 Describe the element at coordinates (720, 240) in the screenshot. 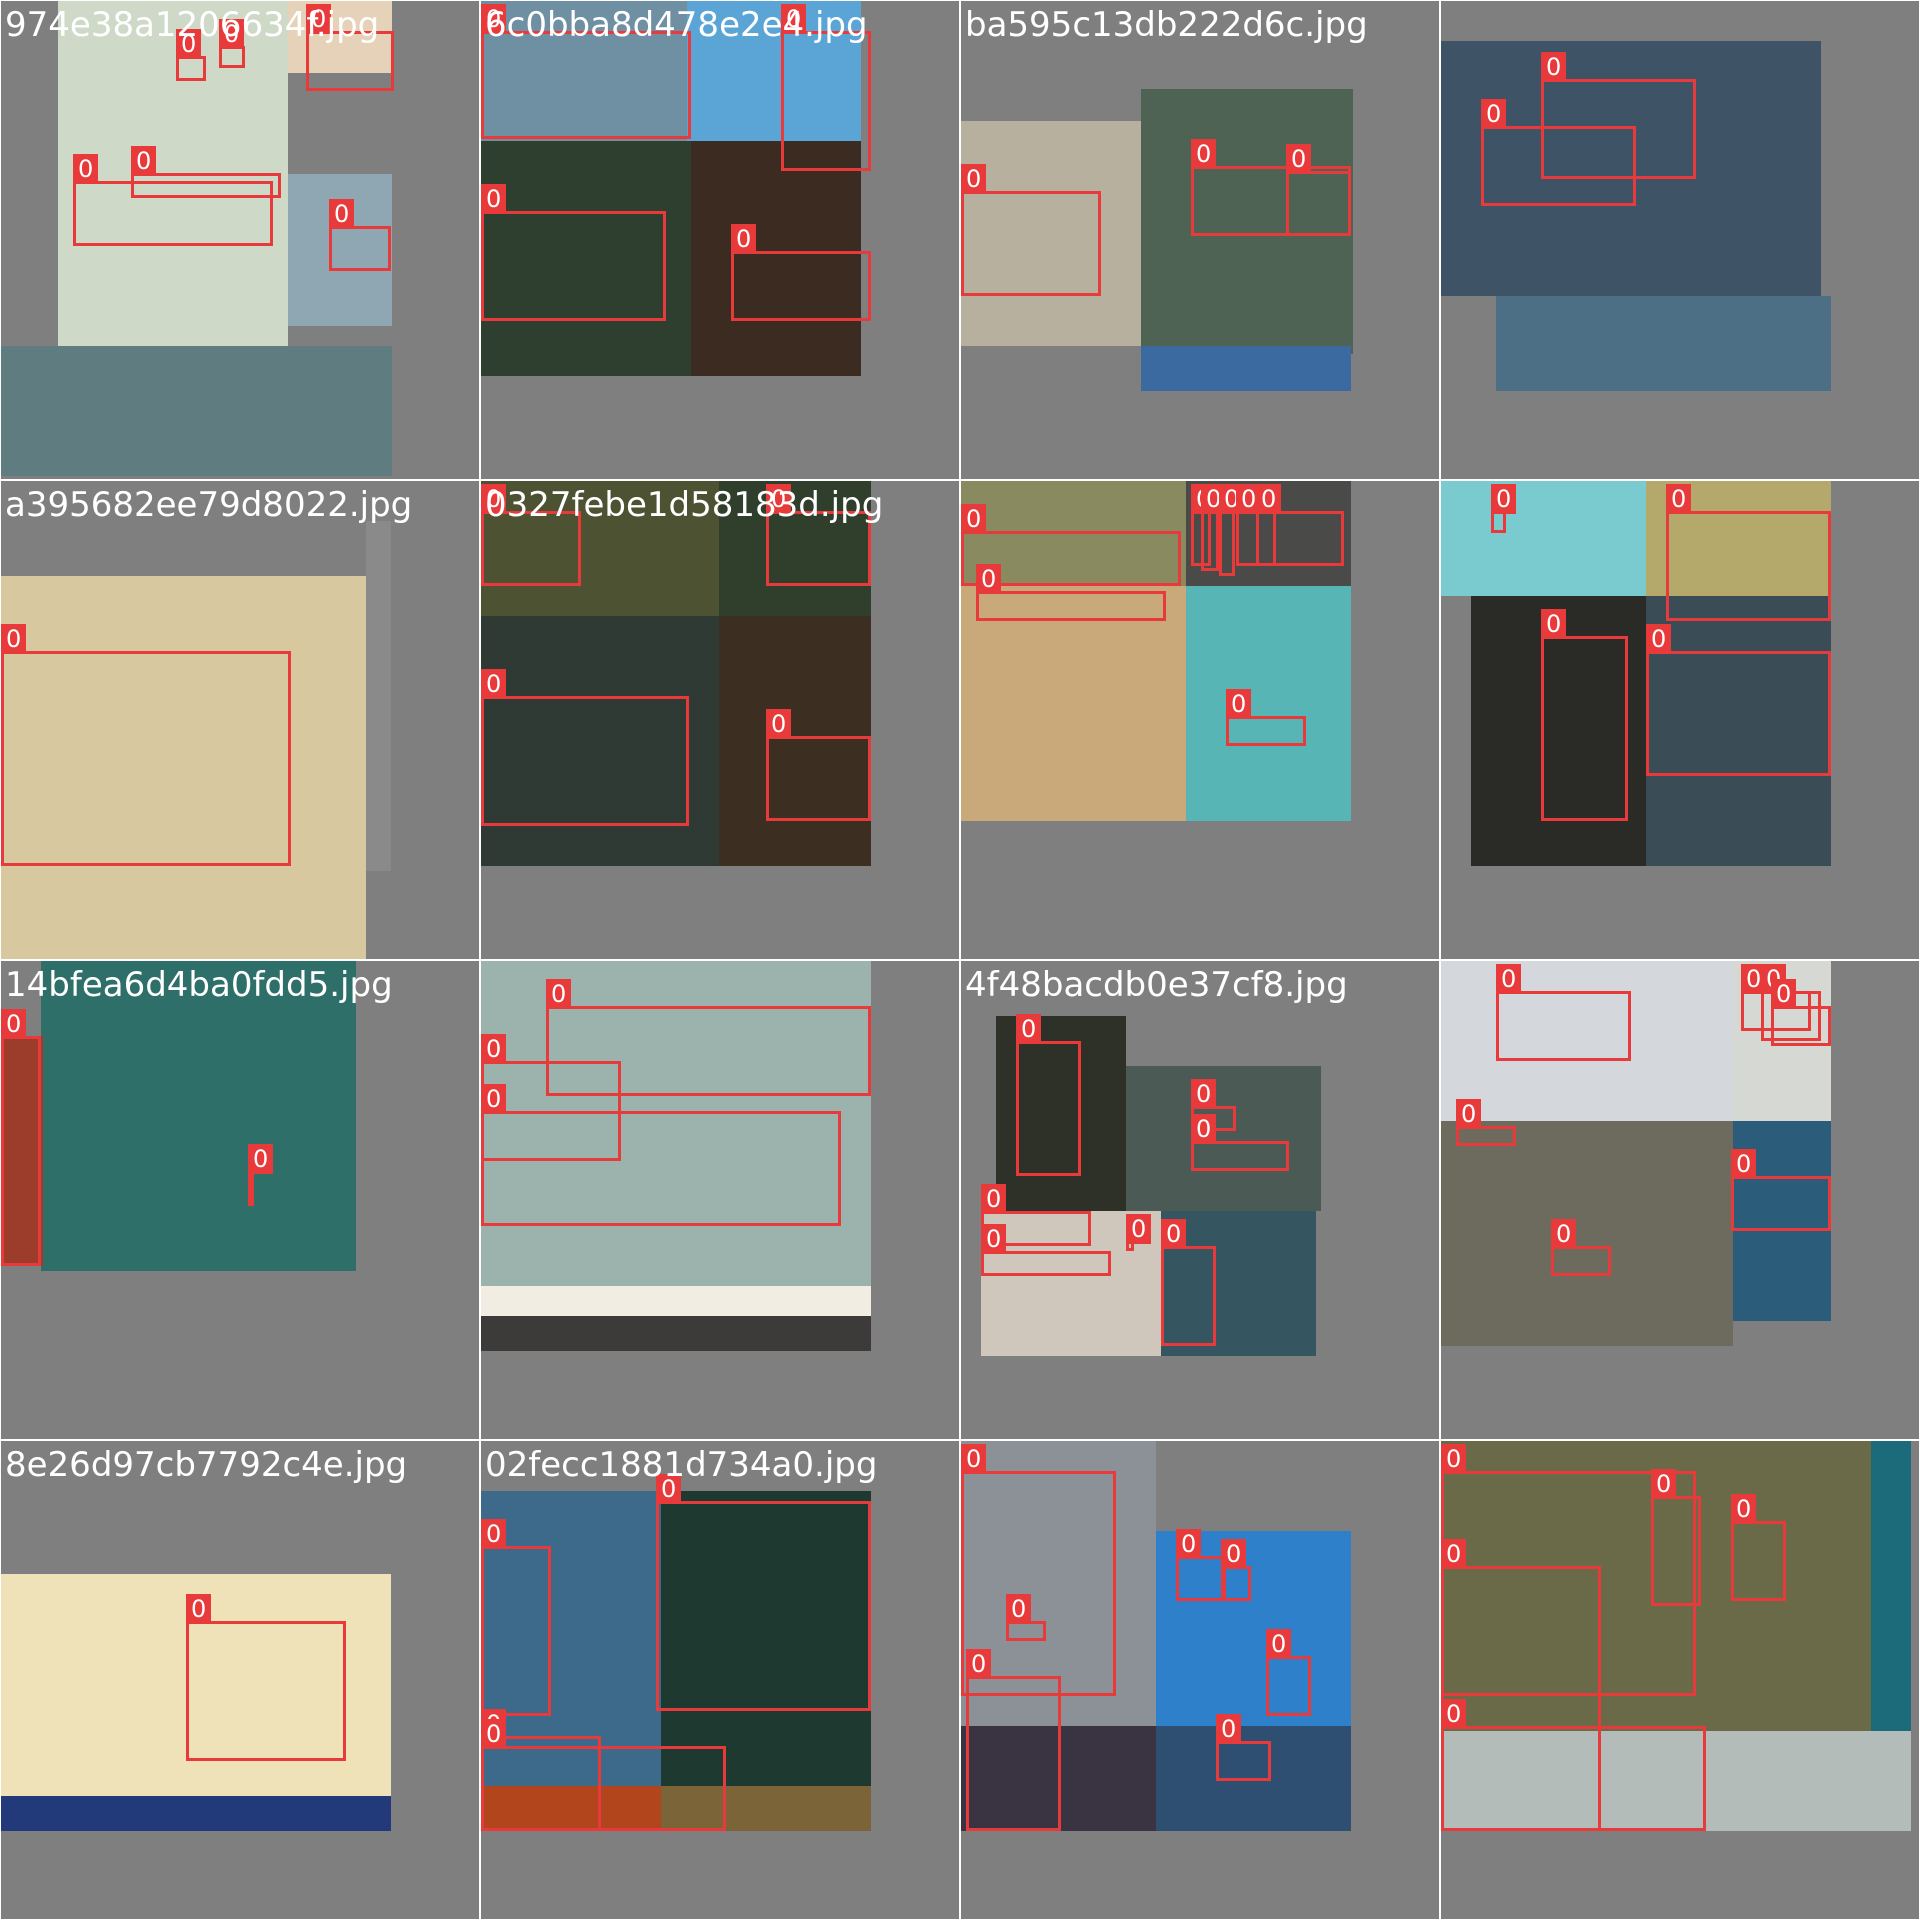

I see `mosaic-tile: 0 0 0 0 6c0bba8d478e2e4.jpg` at that location.